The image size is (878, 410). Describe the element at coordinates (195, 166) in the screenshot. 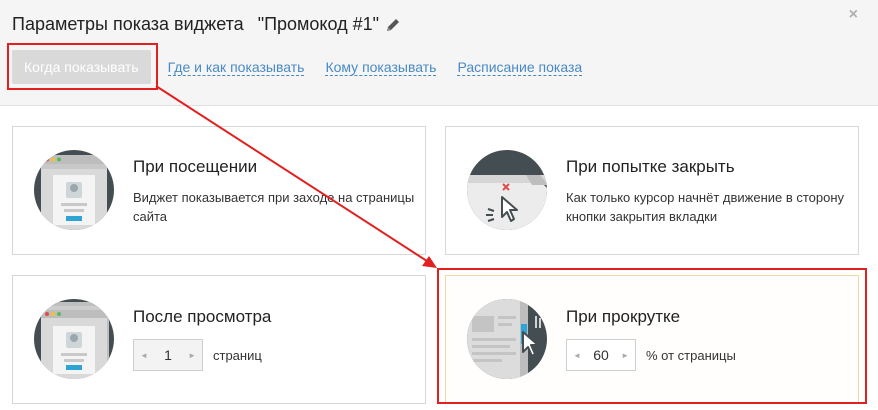

I see `card-title: При посещении` at that location.